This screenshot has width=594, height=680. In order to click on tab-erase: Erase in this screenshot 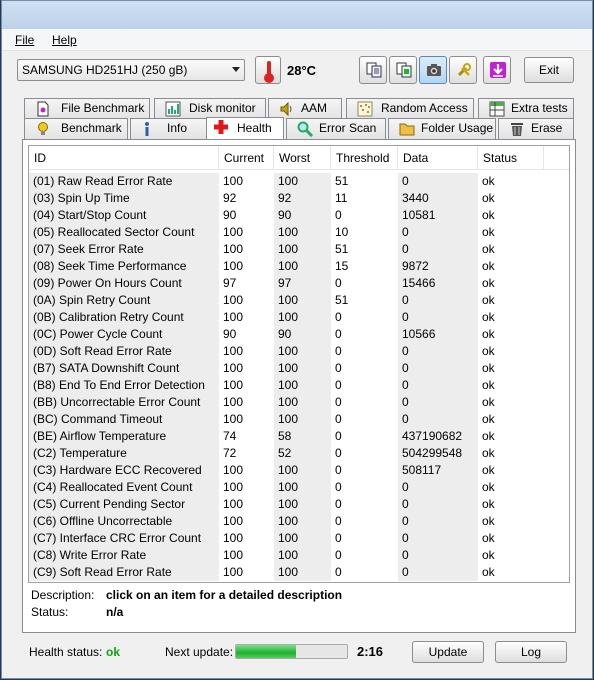, I will do `click(536, 128)`.